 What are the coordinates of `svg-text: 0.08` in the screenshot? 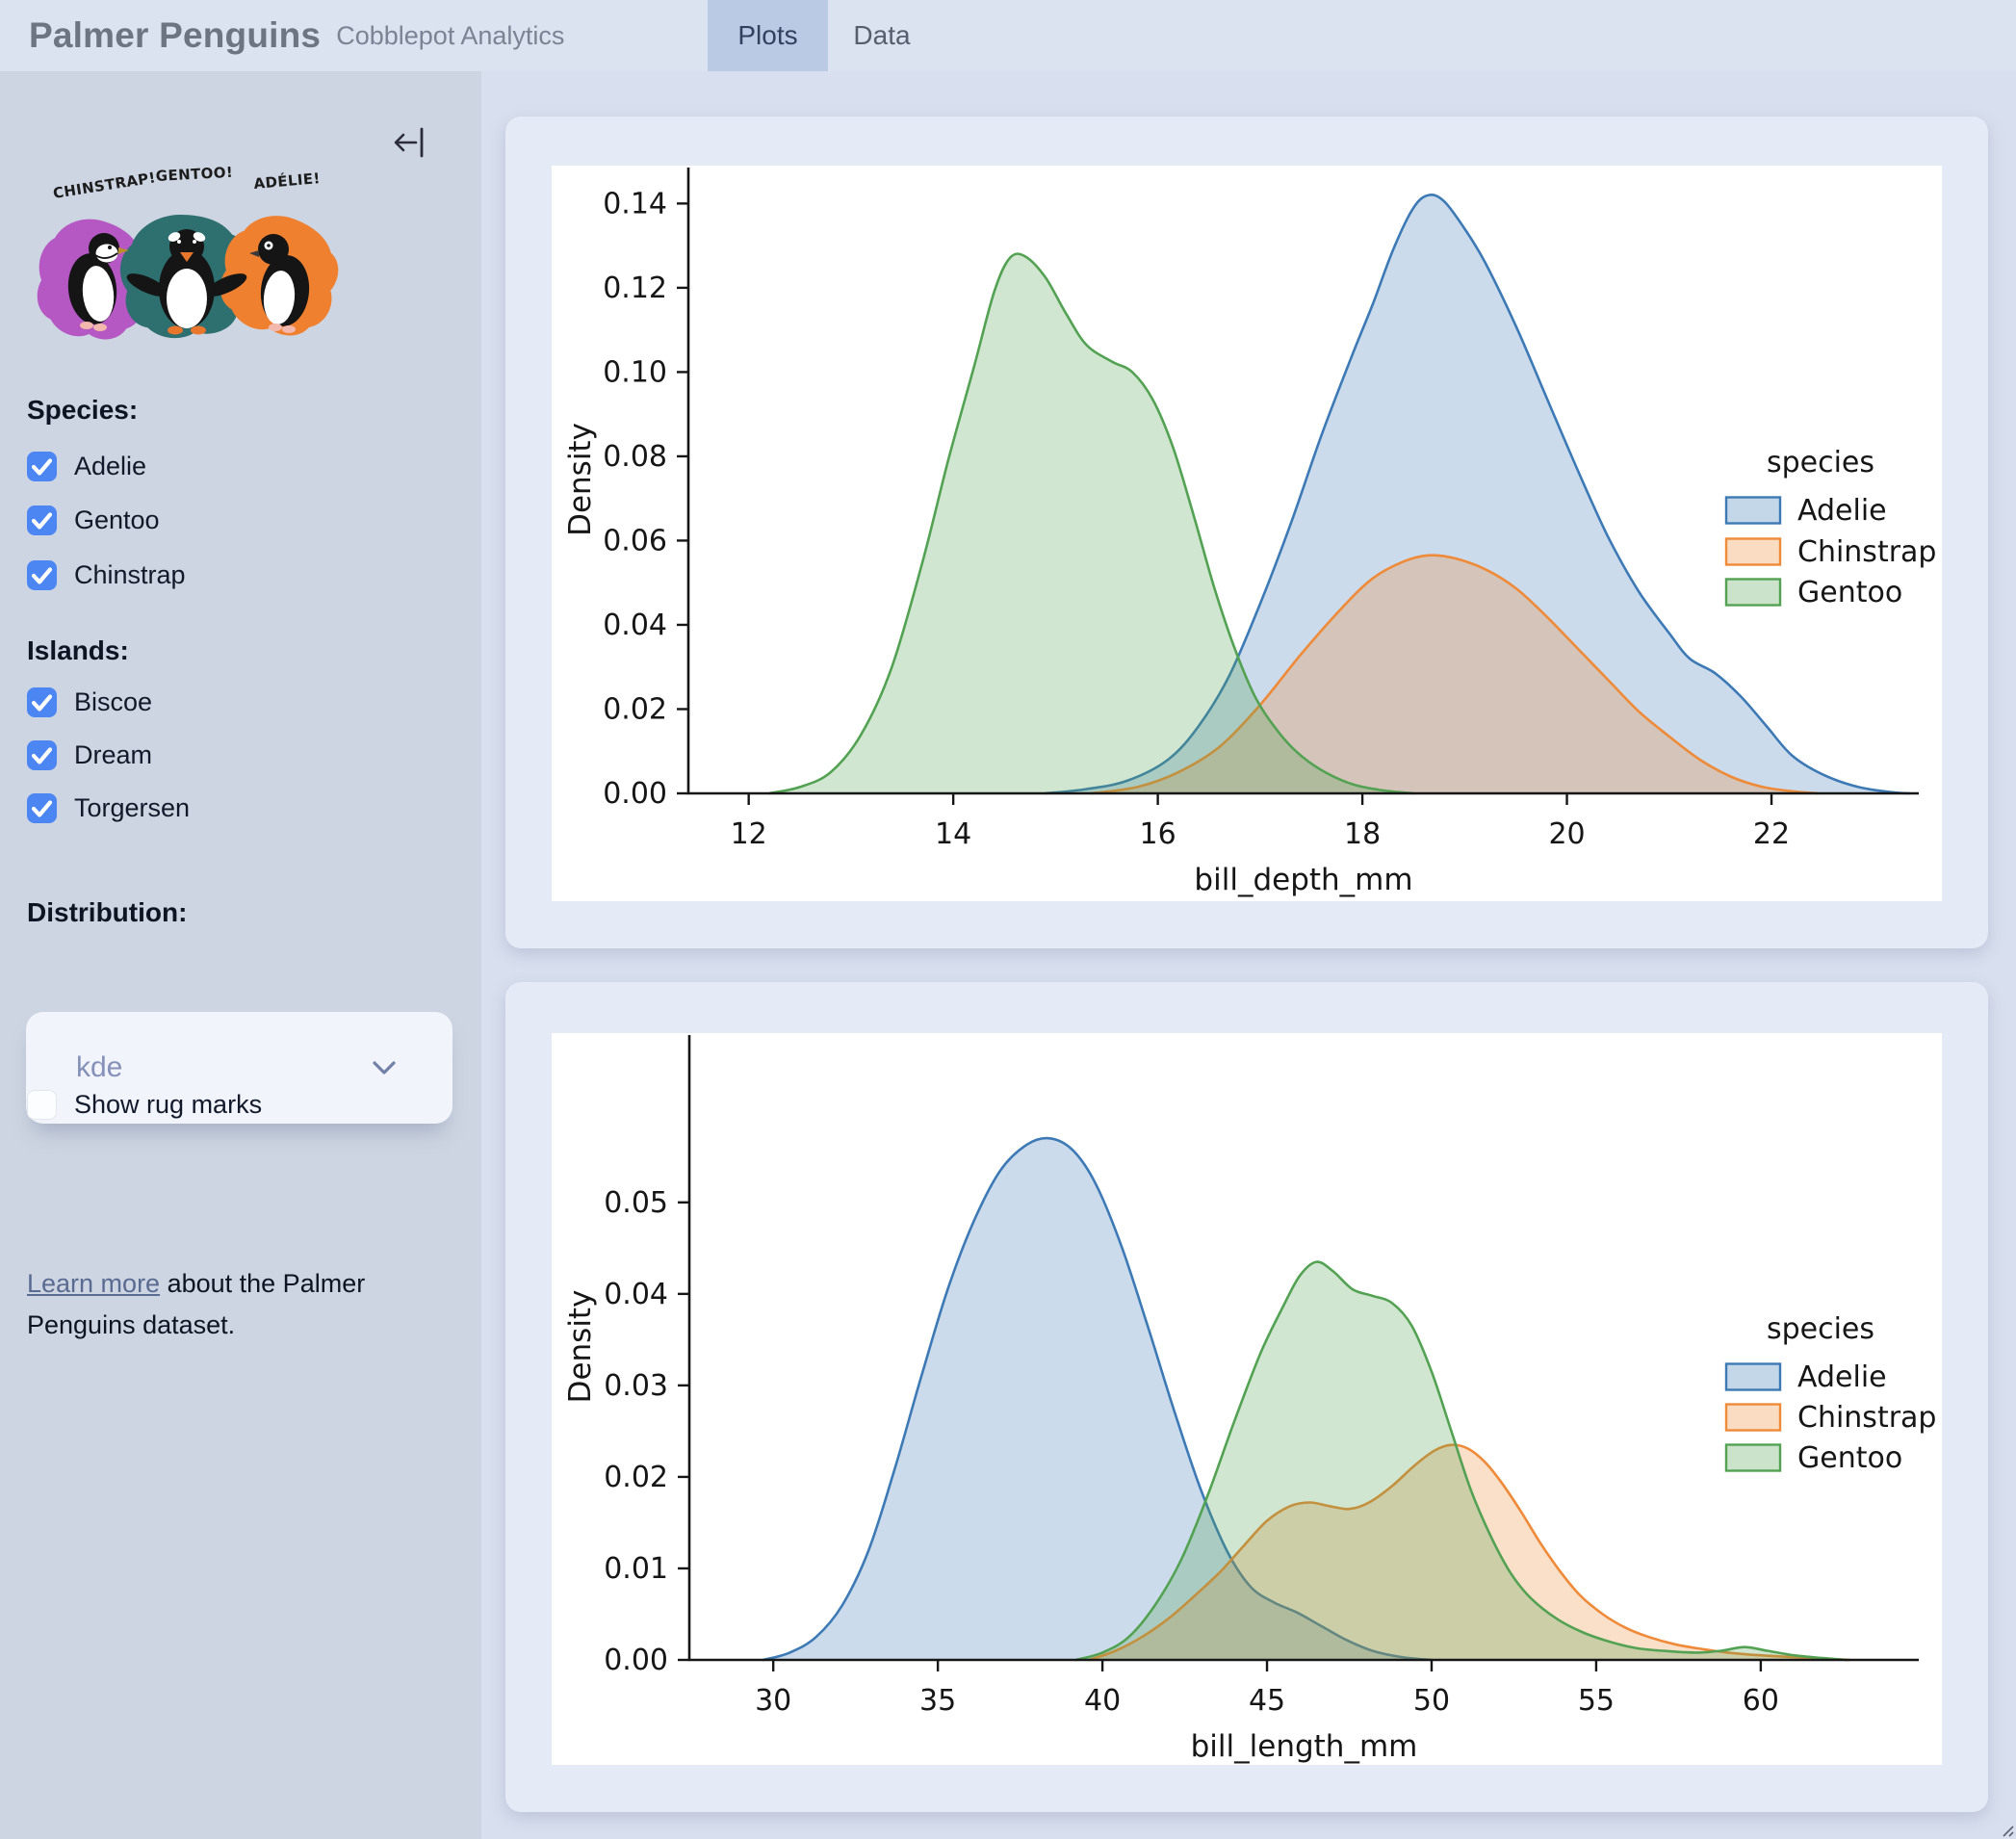 It's located at (635, 457).